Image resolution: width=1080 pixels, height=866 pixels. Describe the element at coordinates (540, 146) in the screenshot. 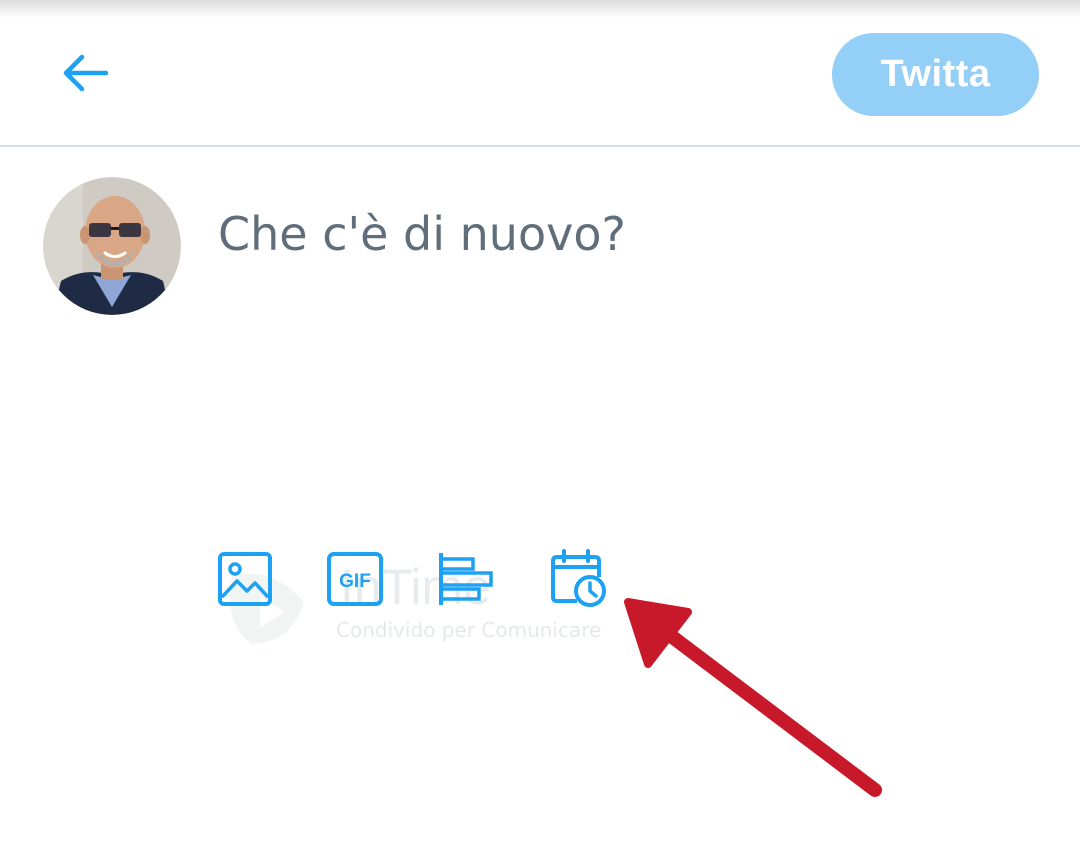

I see `header-divider` at that location.